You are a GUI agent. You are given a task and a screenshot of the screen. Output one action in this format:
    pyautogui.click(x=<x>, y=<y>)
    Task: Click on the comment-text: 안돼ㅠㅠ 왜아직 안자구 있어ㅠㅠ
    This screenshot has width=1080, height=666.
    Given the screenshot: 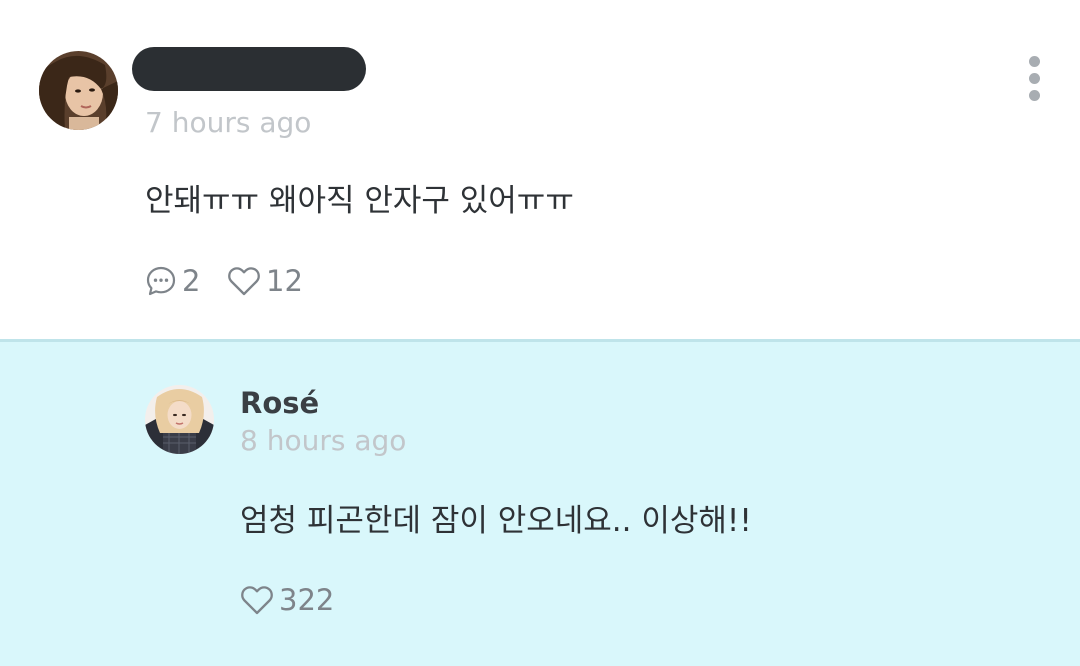 What is the action you would take?
    pyautogui.click(x=359, y=201)
    